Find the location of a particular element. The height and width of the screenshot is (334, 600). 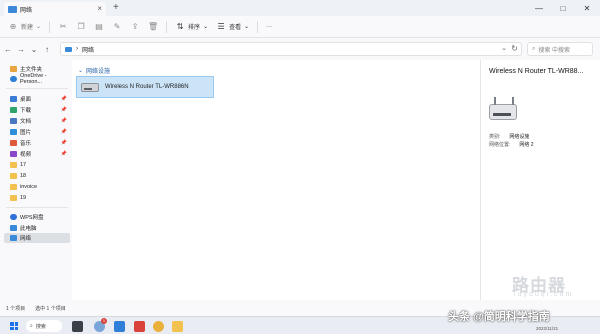

router-icon is located at coordinates (90, 87).